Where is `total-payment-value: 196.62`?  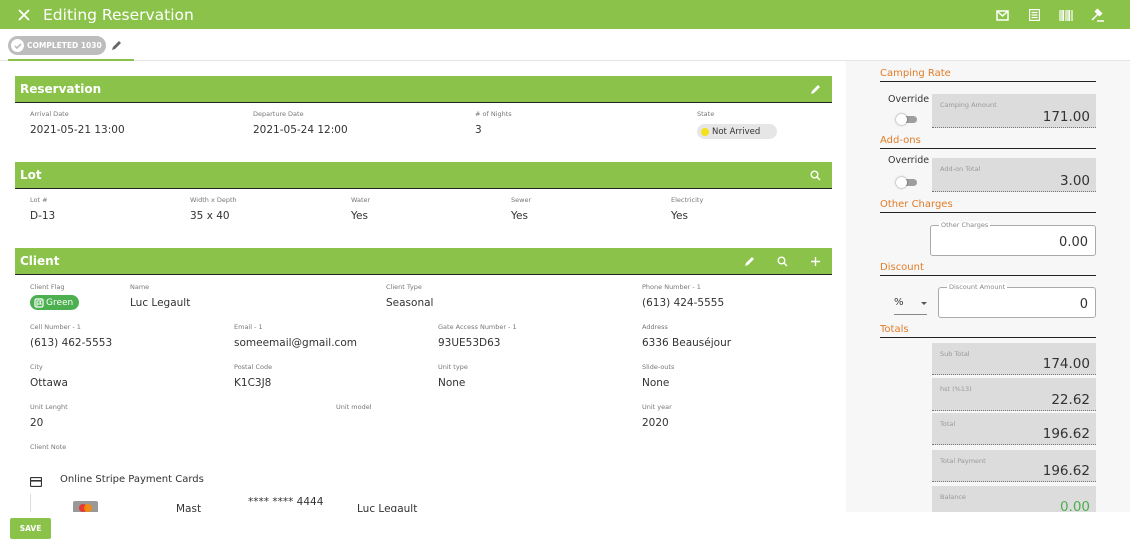
total-payment-value: 196.62 is located at coordinates (1066, 471).